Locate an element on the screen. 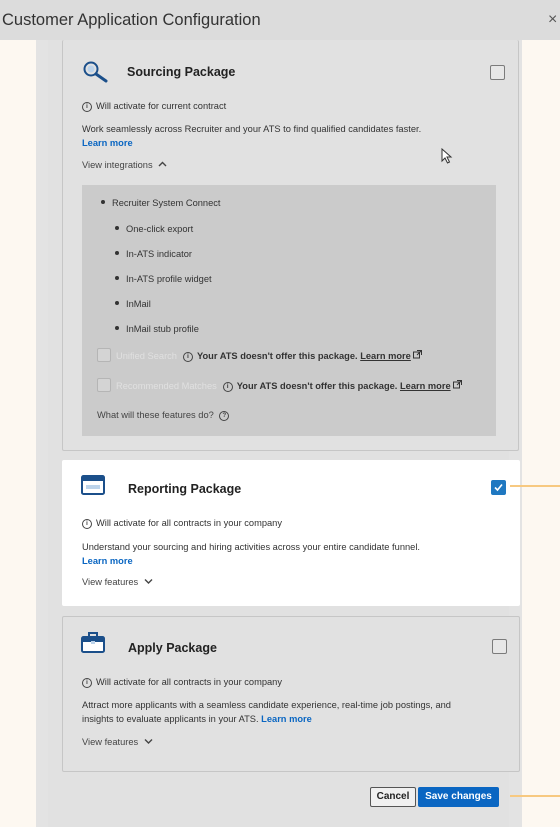 This screenshot has height=827, width=560. reporting-package-checkbox is located at coordinates (498, 487).